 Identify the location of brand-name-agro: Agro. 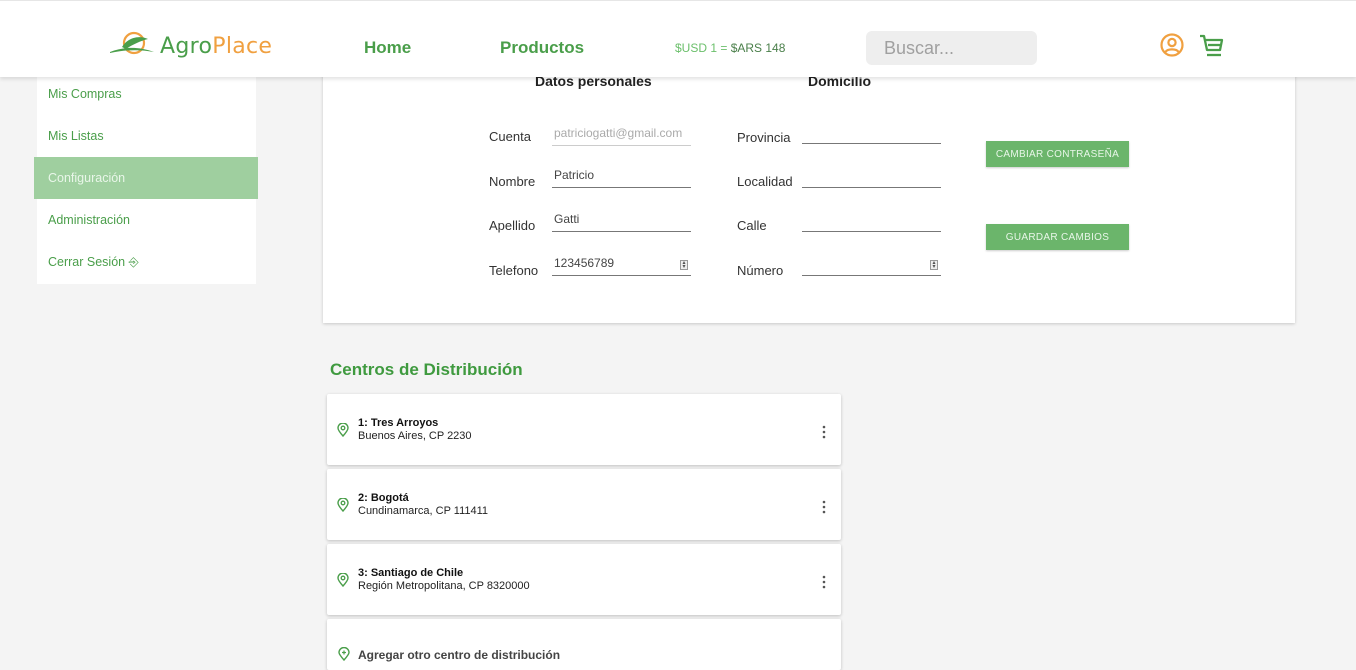
(186, 46).